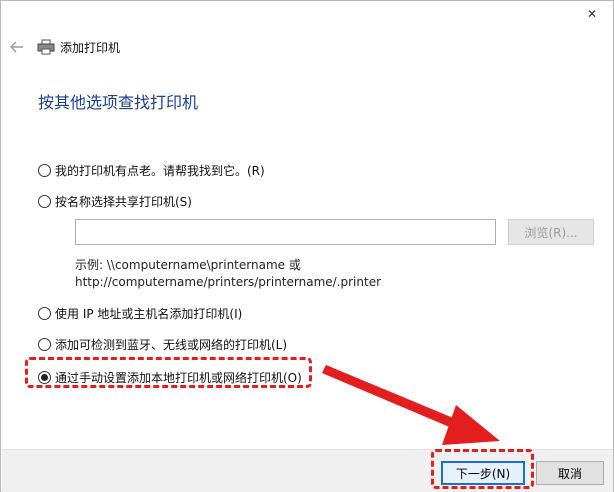 The height and width of the screenshot is (492, 614). What do you see at coordinates (118, 102) in the screenshot?
I see `page-heading: 按其他选项查找打印机` at bounding box center [118, 102].